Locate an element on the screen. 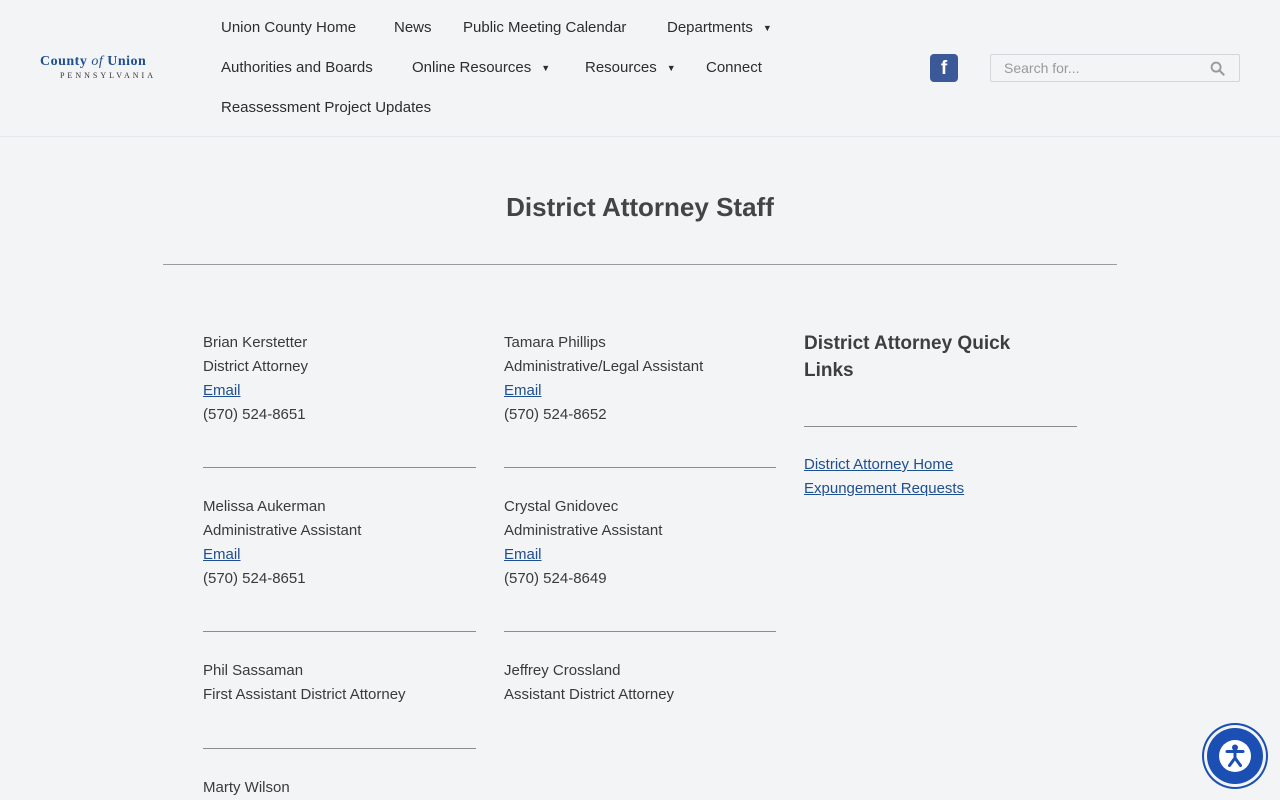 This screenshot has height=800, width=1280. accessibility-button is located at coordinates (1235, 756).